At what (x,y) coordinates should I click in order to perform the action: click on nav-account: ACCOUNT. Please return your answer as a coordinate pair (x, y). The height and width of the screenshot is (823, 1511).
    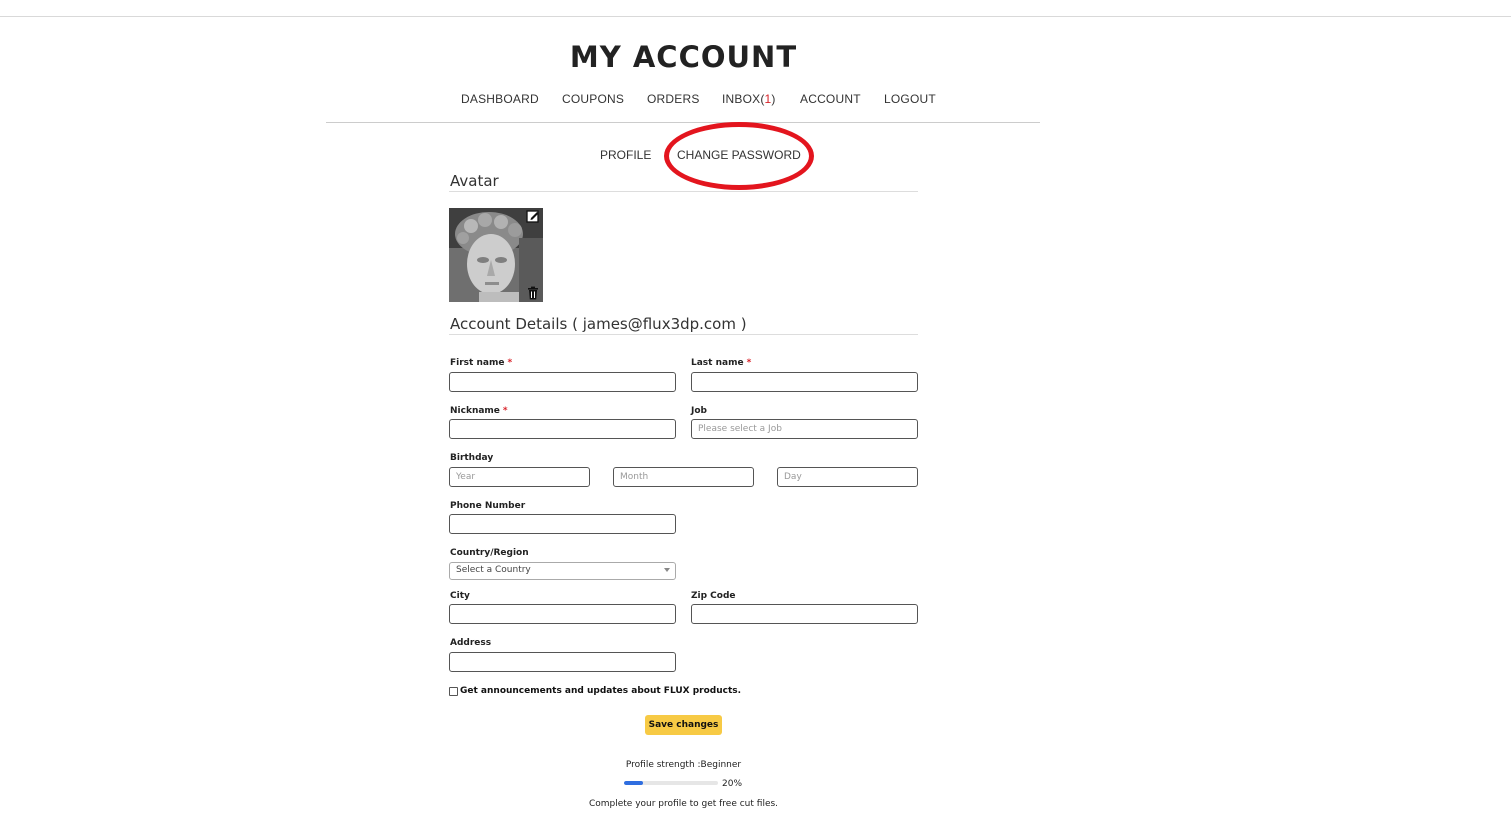
    Looking at the image, I should click on (830, 99).